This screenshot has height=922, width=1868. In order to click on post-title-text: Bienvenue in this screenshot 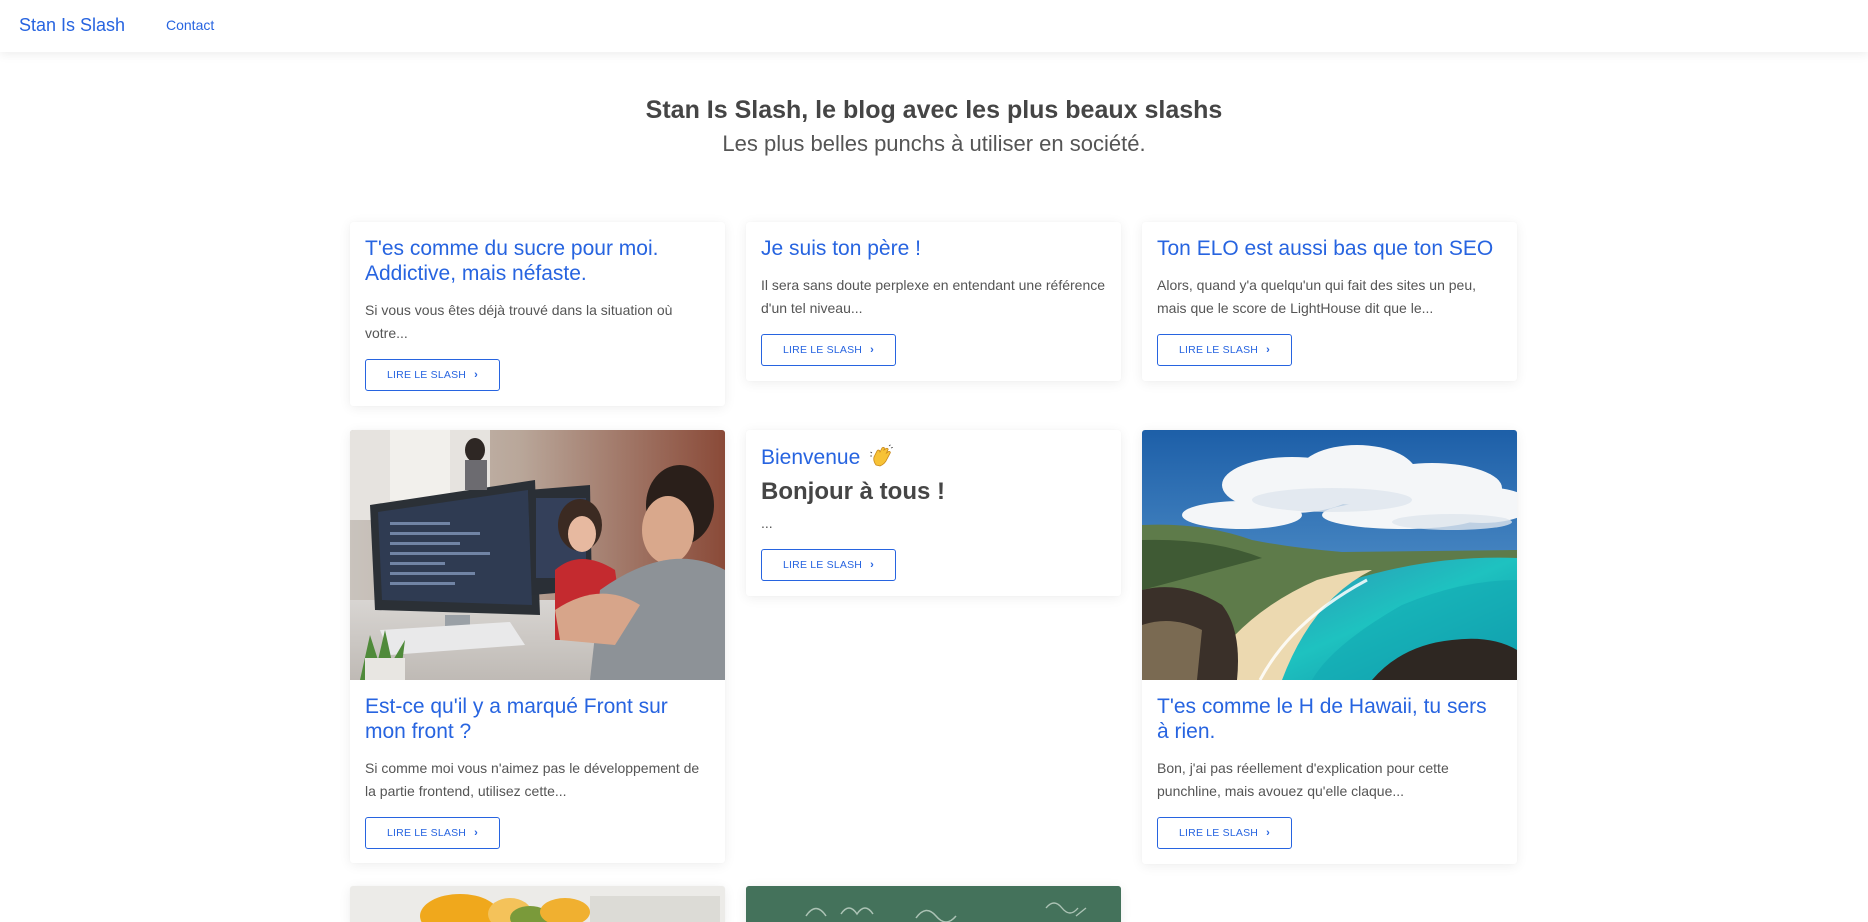, I will do `click(811, 457)`.